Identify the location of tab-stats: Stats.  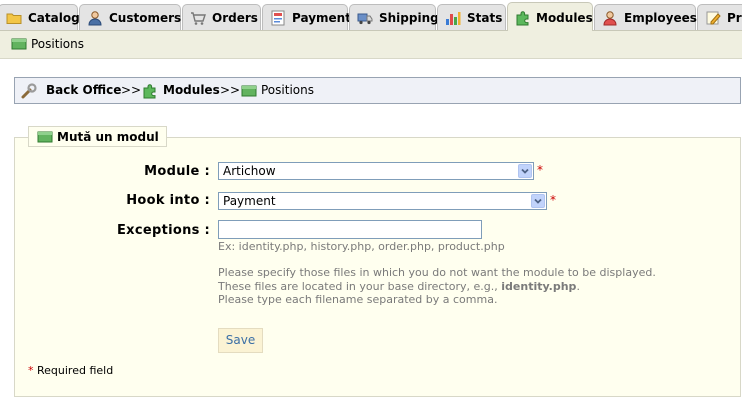
(471, 17).